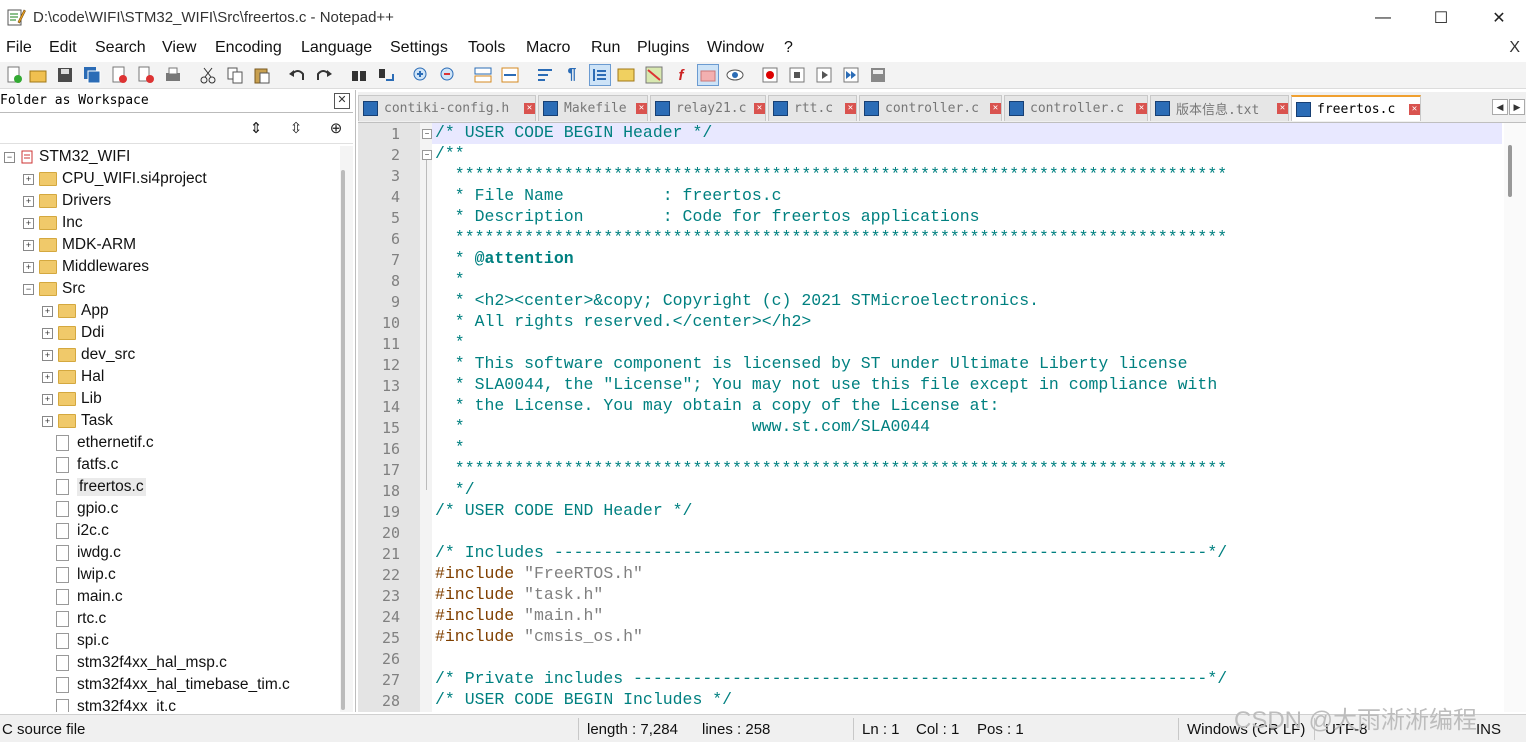 This screenshot has height=742, width=1526. Describe the element at coordinates (735, 75) in the screenshot. I see `monitoring-icon` at that location.